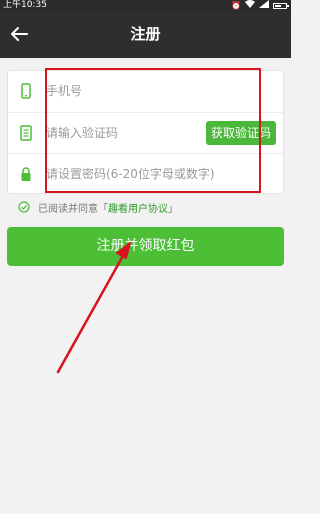 Image resolution: width=320 pixels, height=514 pixels. Describe the element at coordinates (161, 174) in the screenshot. I see `password-input` at that location.